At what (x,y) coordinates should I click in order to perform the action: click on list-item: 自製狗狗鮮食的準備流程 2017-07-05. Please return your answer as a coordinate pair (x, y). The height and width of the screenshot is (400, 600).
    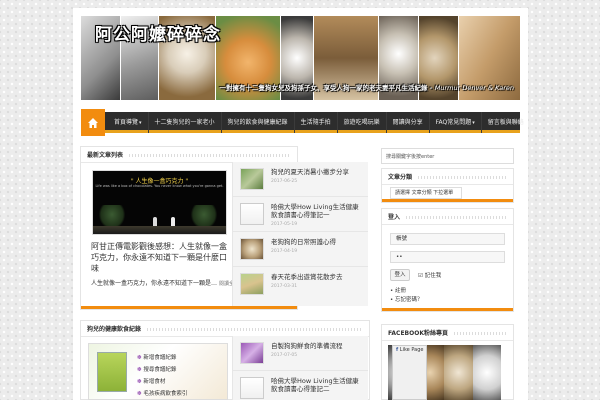
    Looking at the image, I should click on (300, 353).